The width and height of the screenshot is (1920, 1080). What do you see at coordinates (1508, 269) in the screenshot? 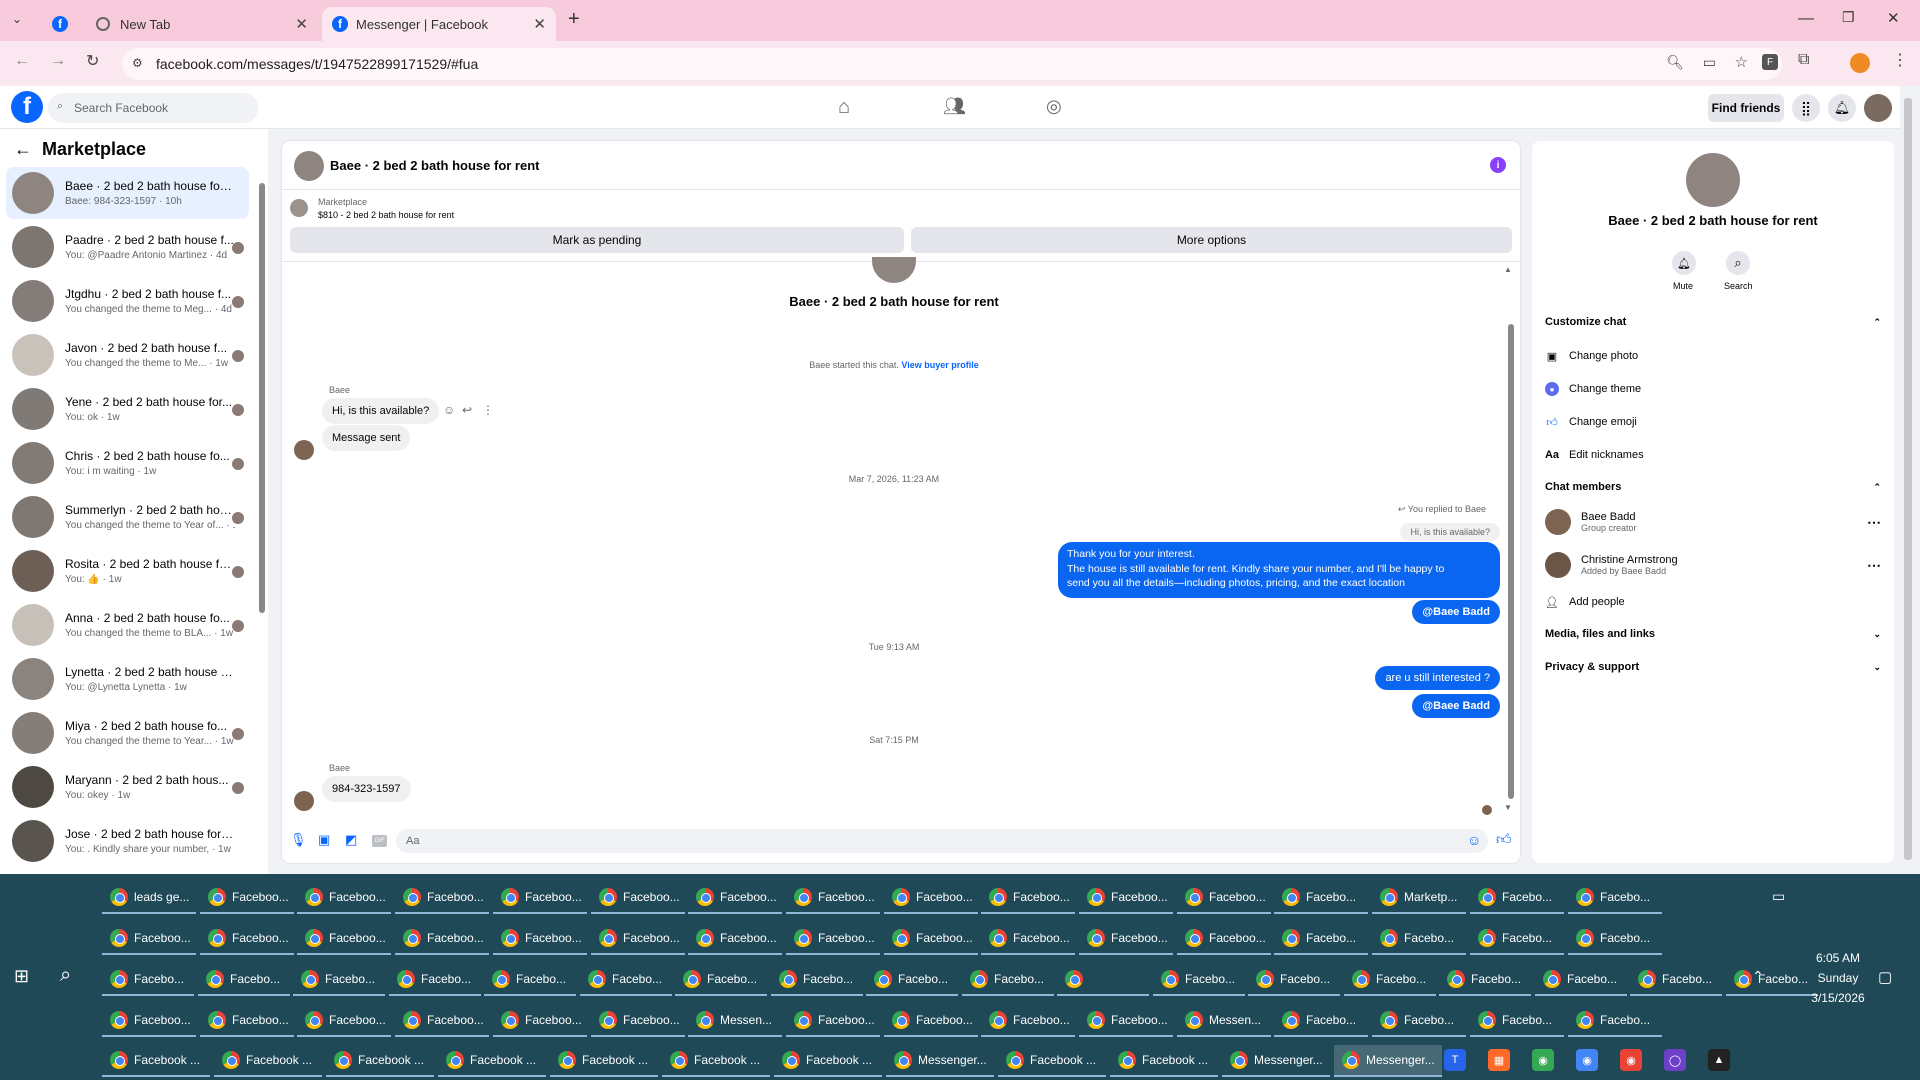
I see `scroll-up-icon: ▲` at bounding box center [1508, 269].